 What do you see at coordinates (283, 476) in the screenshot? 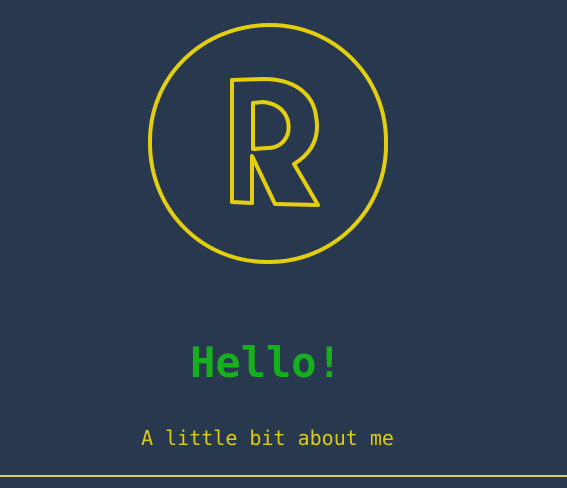
I see `section-divider` at bounding box center [283, 476].